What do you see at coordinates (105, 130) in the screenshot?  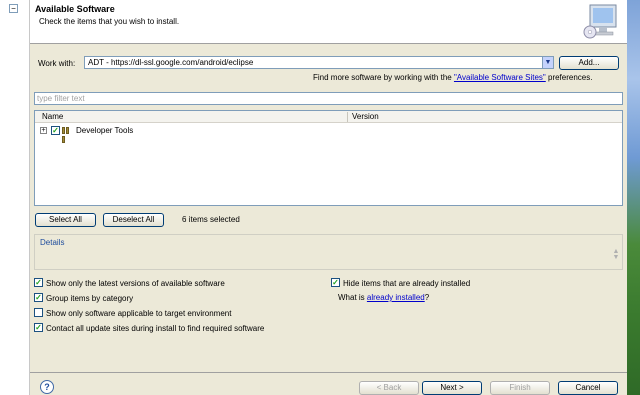 I see `row-name: Developer Tools` at bounding box center [105, 130].